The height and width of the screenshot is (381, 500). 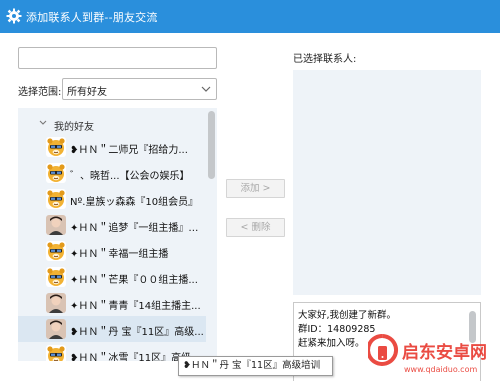 What do you see at coordinates (92, 17) in the screenshot?
I see `window-title: 添加联系人到群--朋友交流` at bounding box center [92, 17].